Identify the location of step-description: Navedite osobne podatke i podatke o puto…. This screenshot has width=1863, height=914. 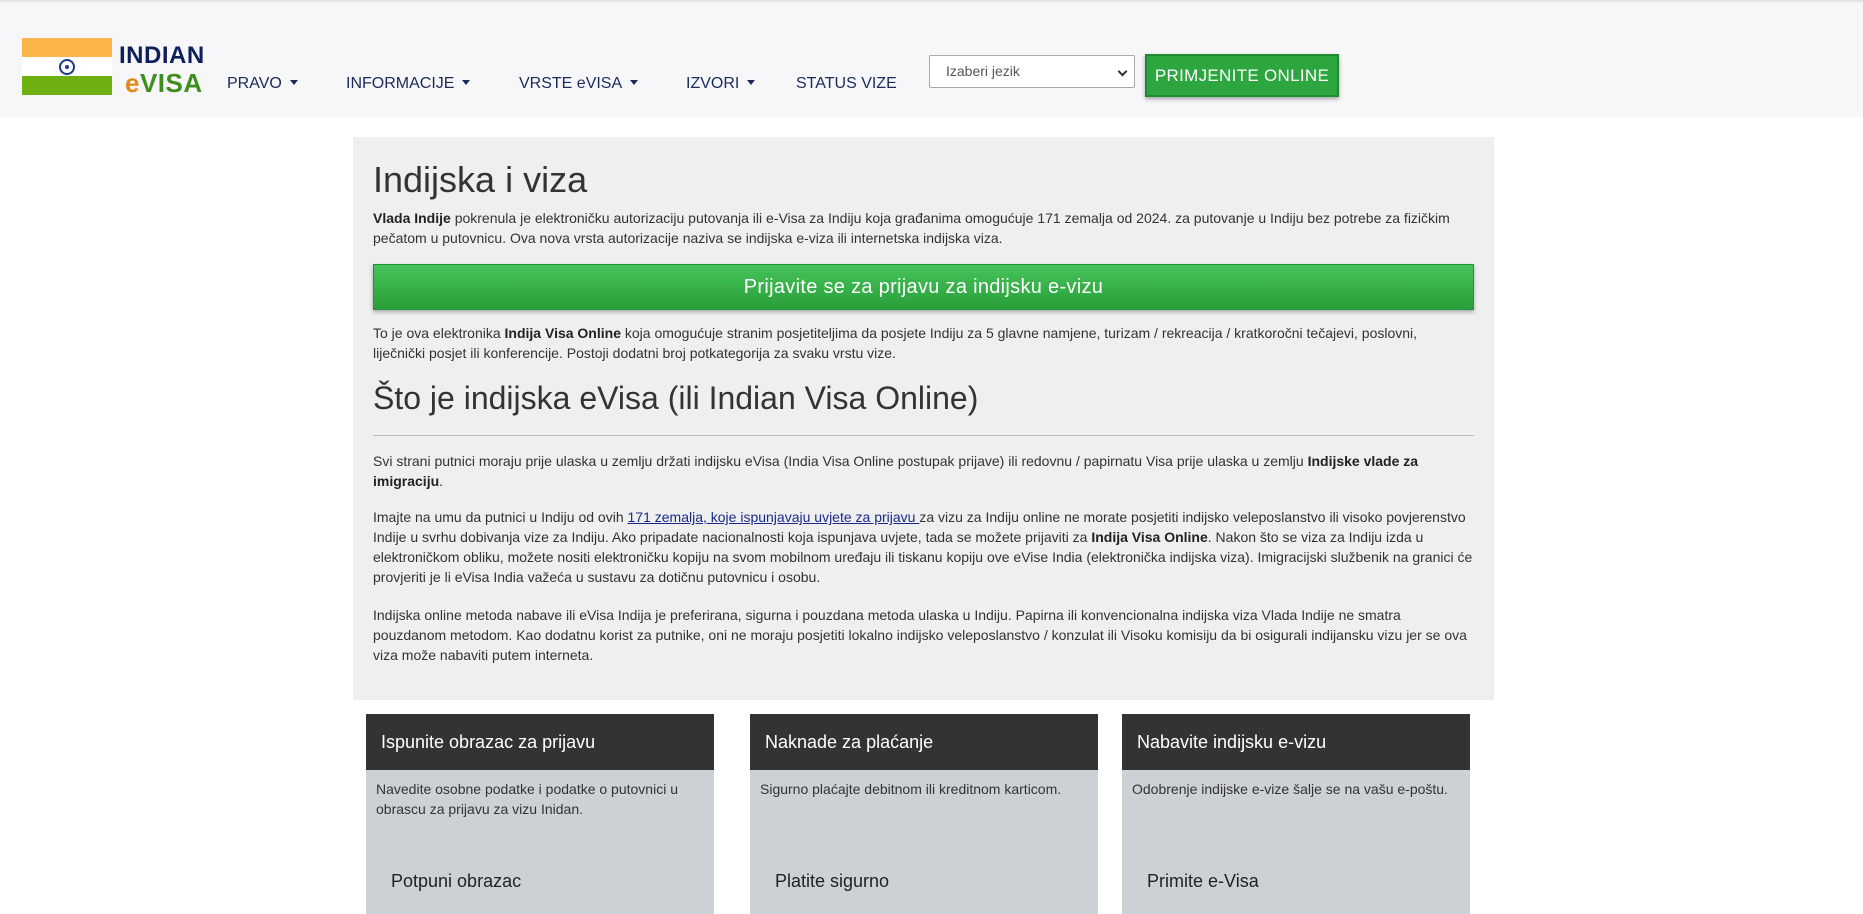
(527, 799).